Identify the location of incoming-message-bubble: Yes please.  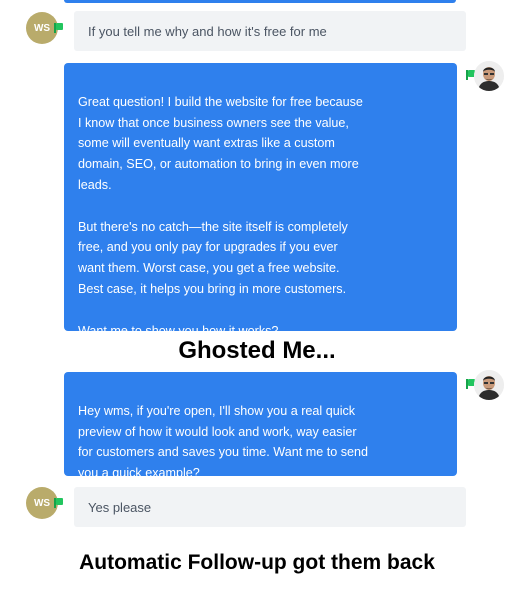
(270, 507).